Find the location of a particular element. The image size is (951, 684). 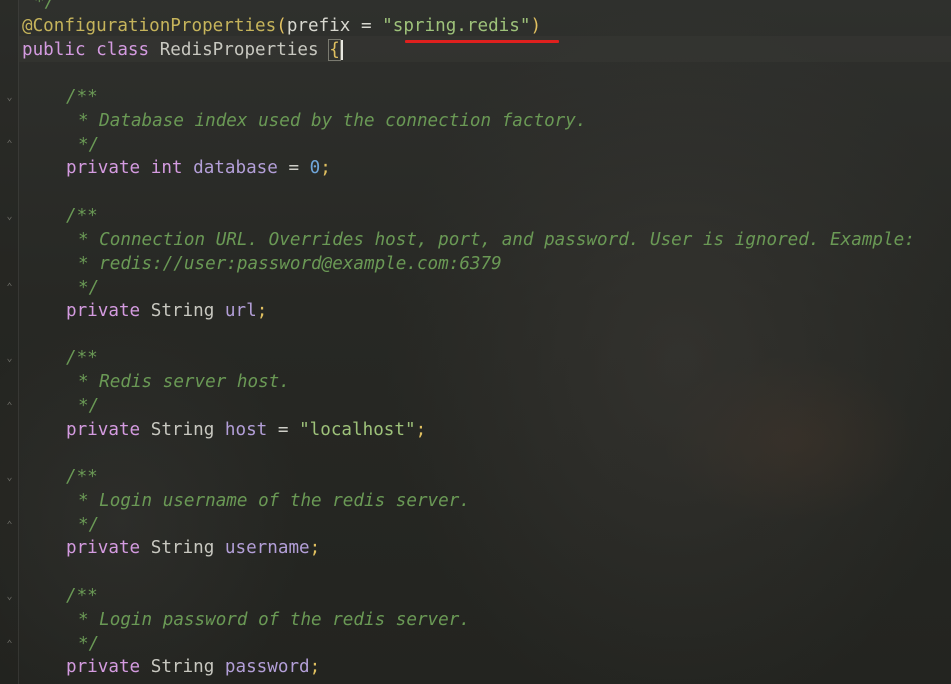

prefix-value: "spring.redis" is located at coordinates (456, 26).